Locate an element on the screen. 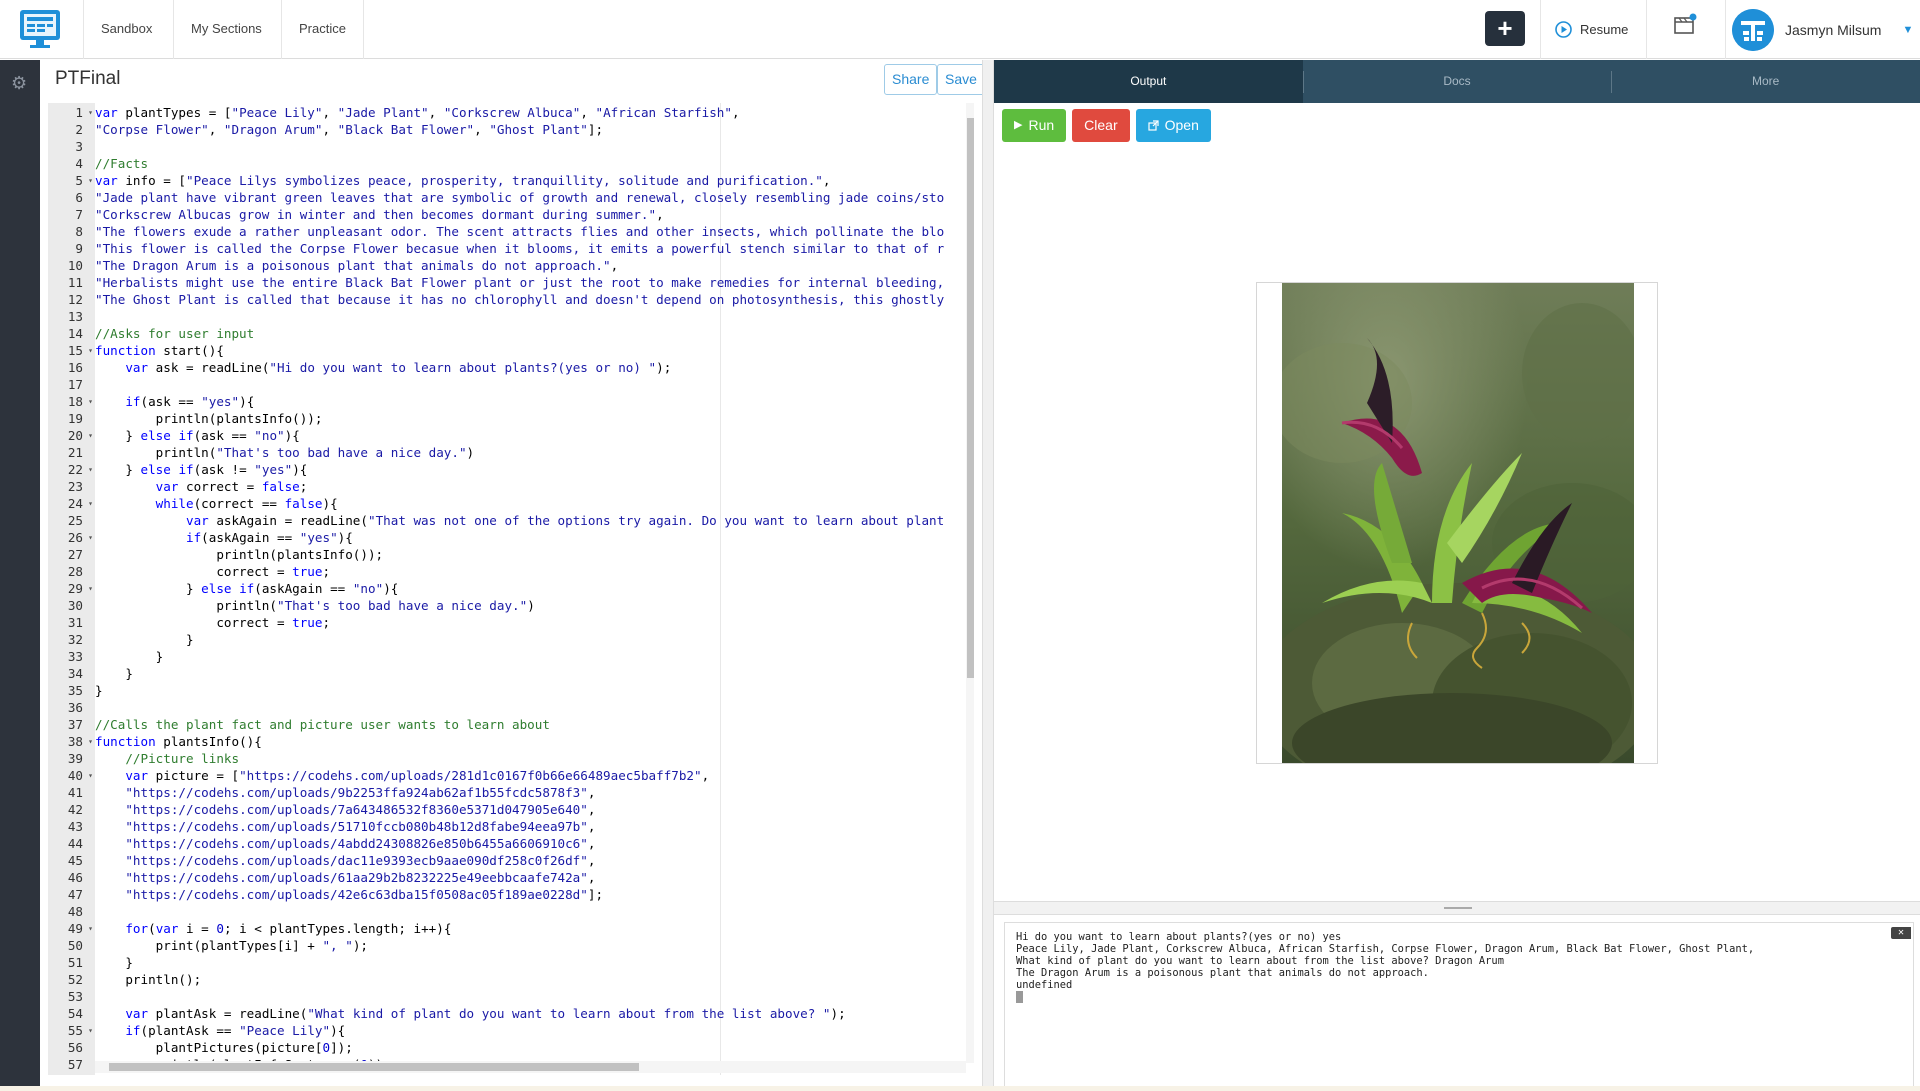  clear-button: Clear is located at coordinates (1101, 125).